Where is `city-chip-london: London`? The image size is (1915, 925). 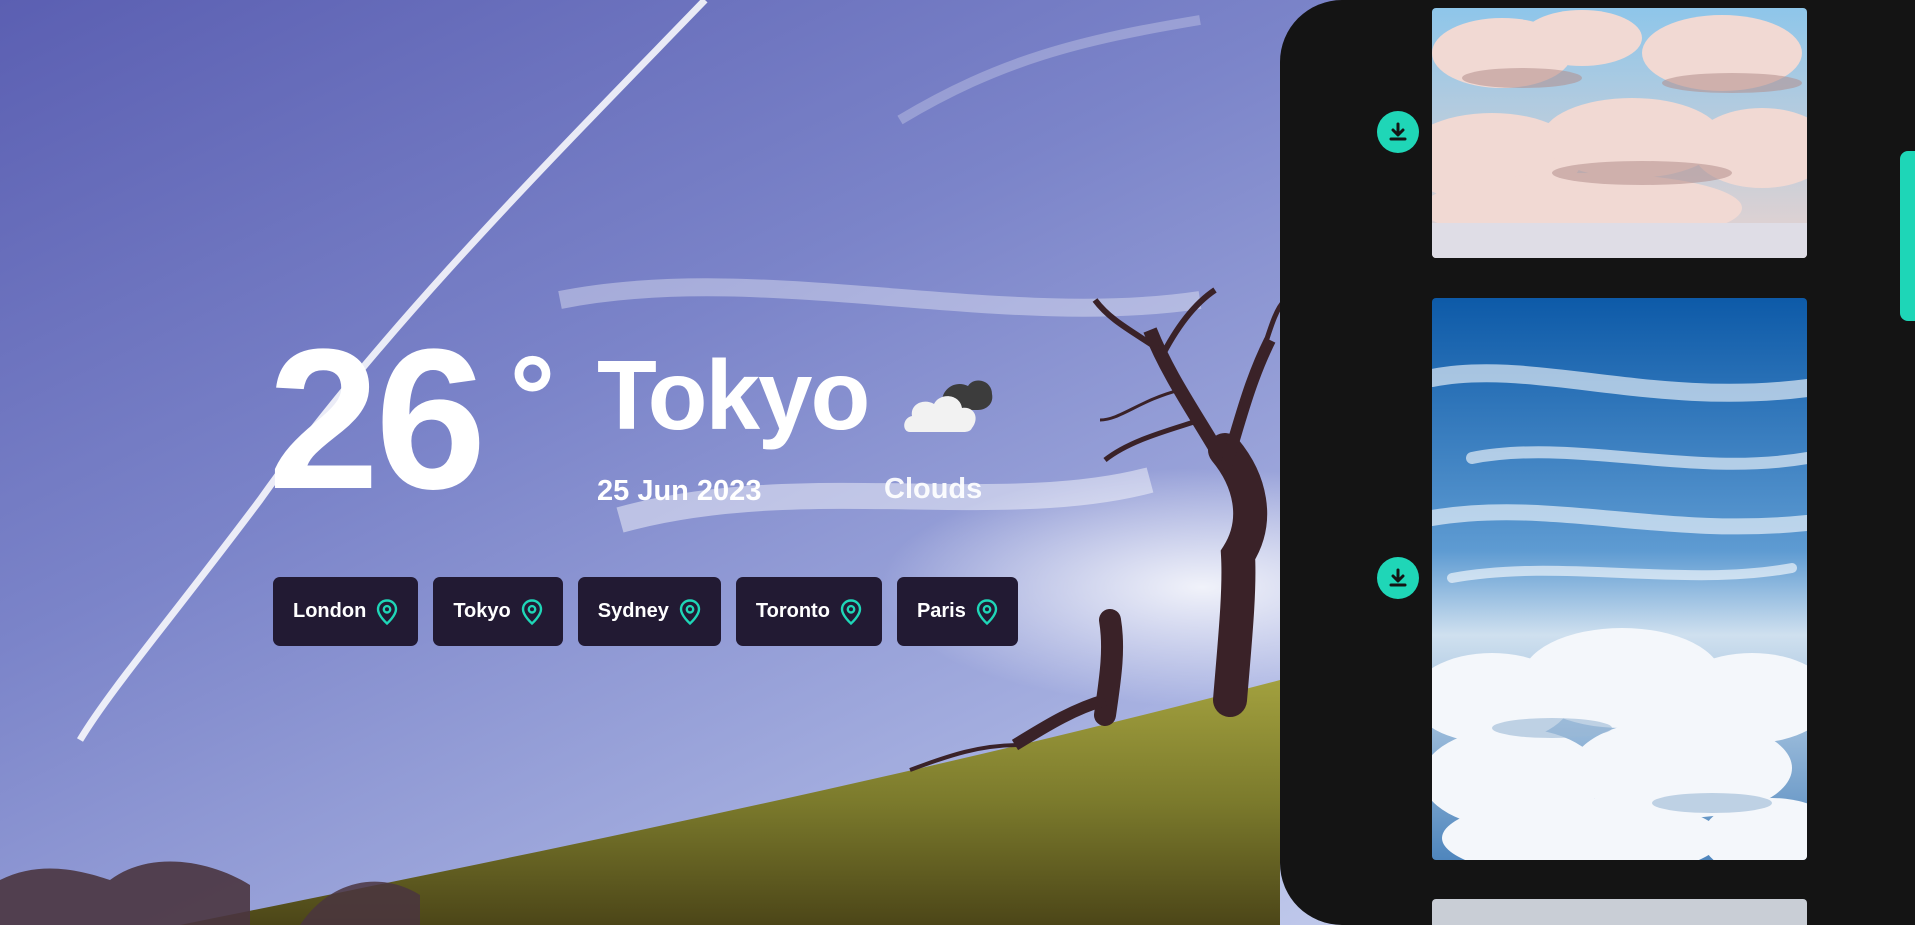
city-chip-london: London is located at coordinates (346, 611).